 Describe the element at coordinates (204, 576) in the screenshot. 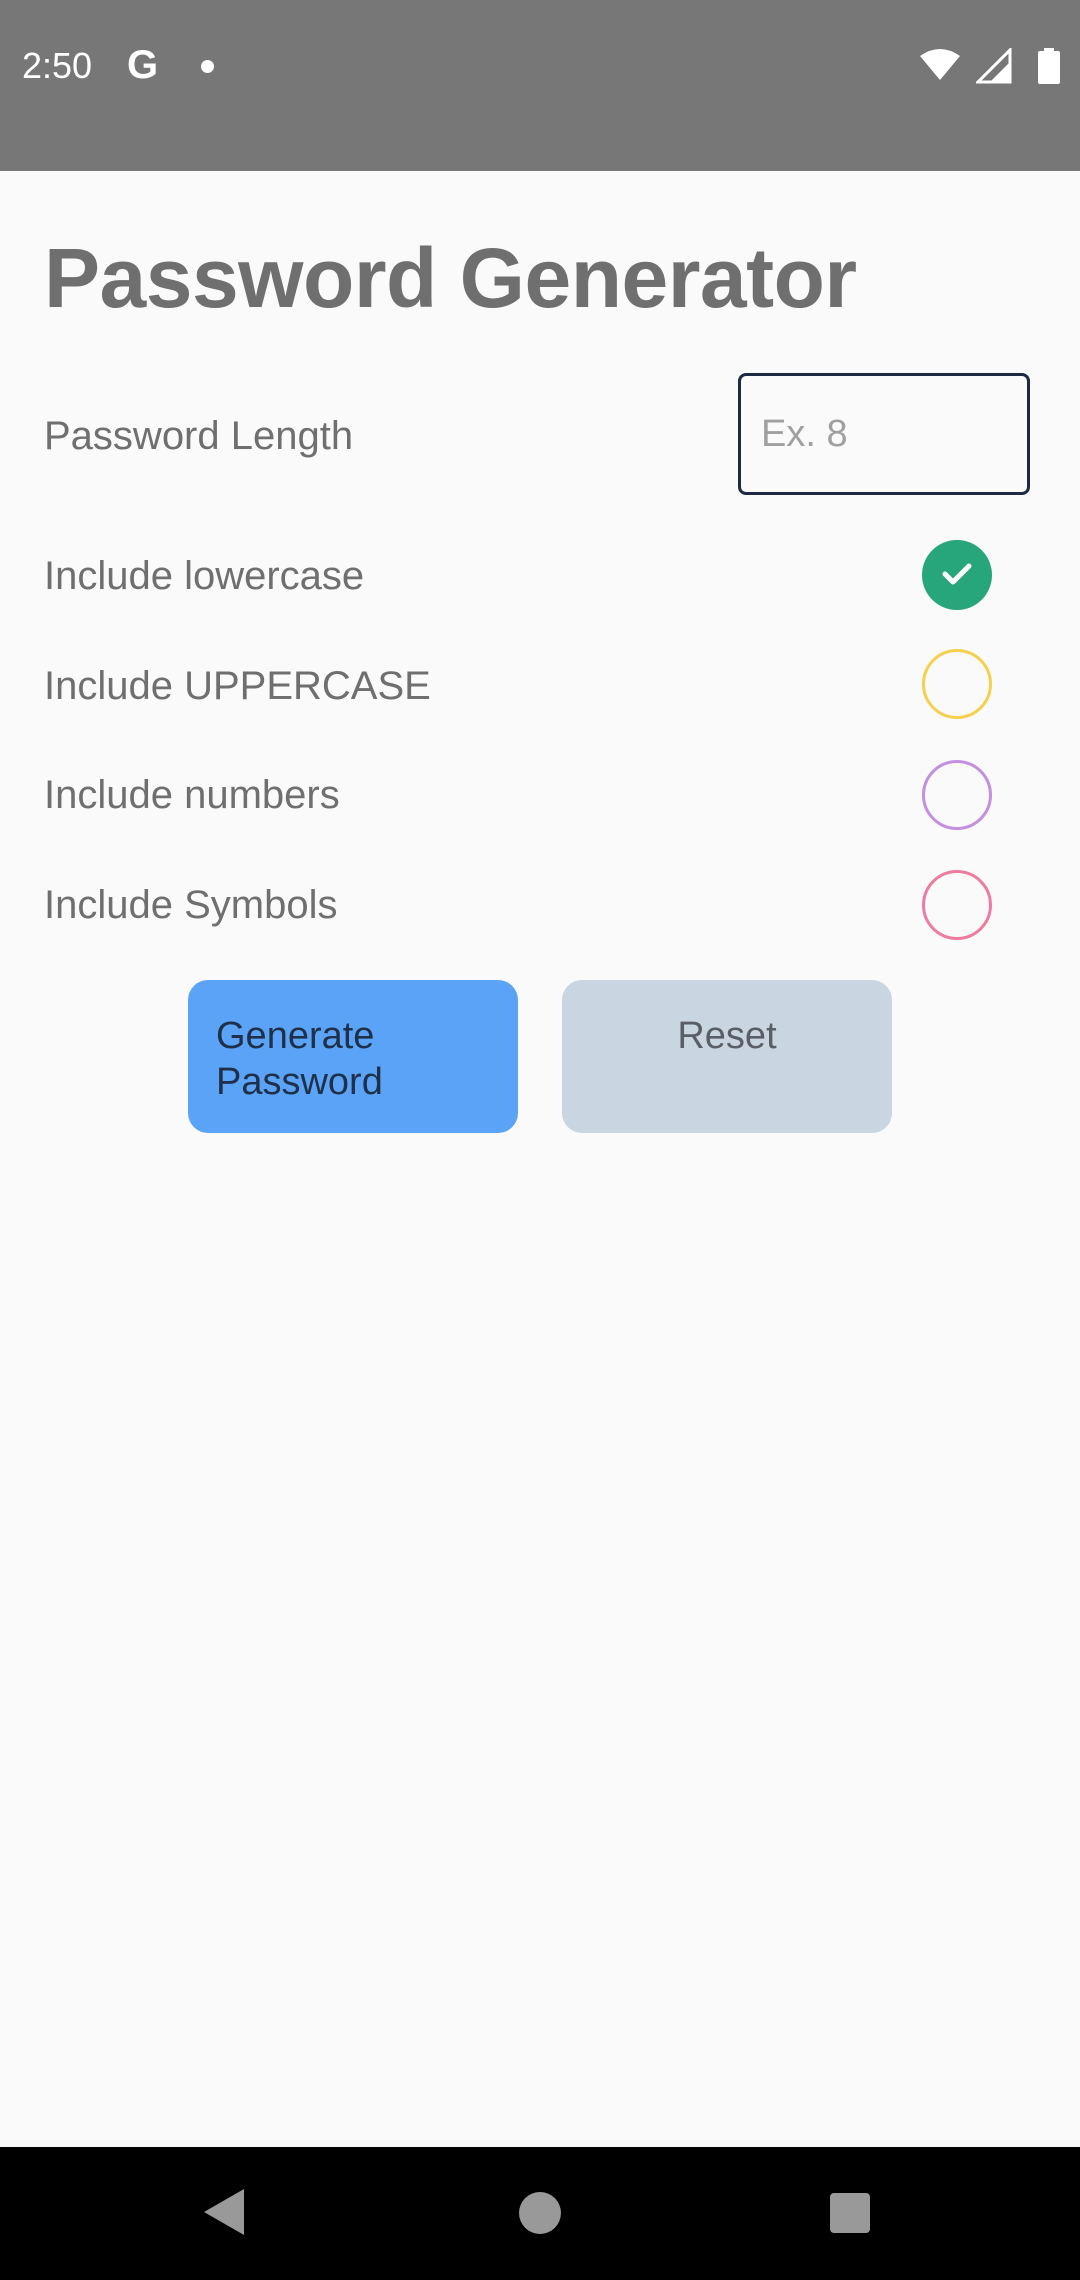

I see `option-lowercase-label: Include lowercase` at that location.